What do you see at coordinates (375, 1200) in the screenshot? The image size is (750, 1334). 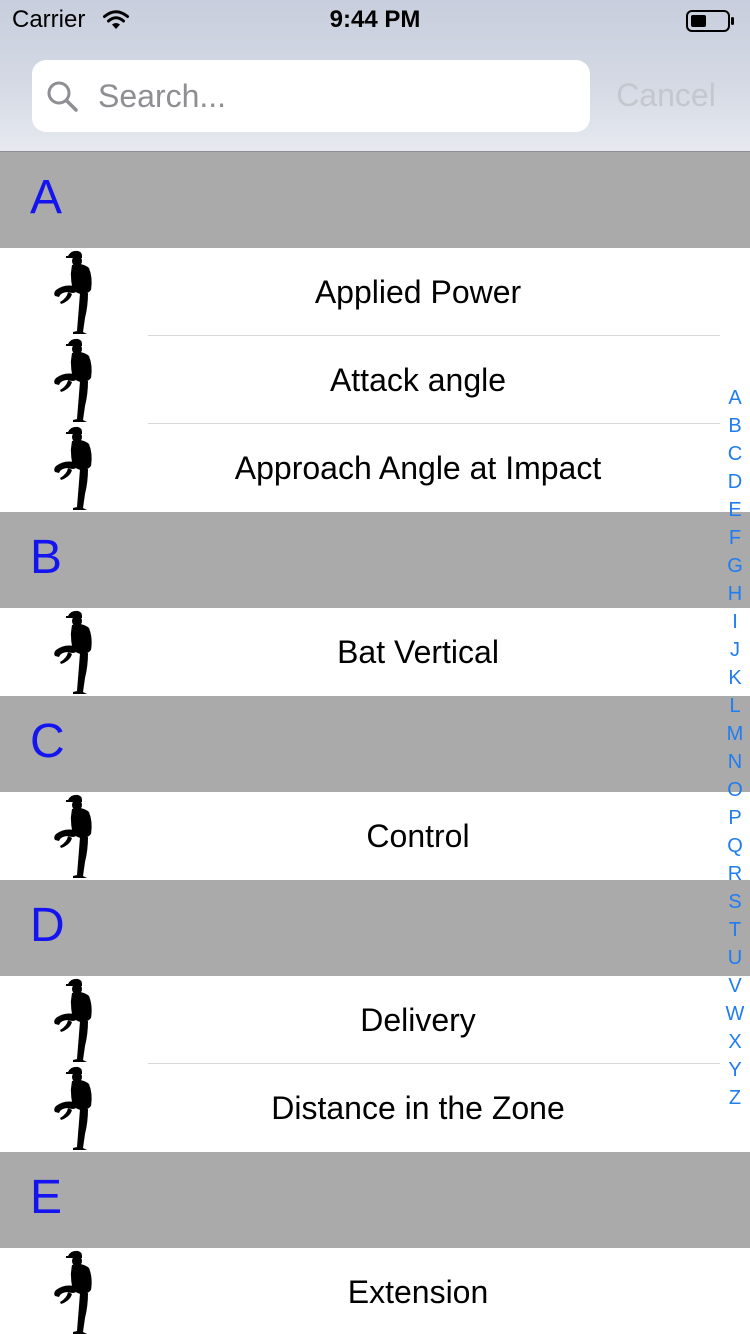 I see `section-header-e: E` at bounding box center [375, 1200].